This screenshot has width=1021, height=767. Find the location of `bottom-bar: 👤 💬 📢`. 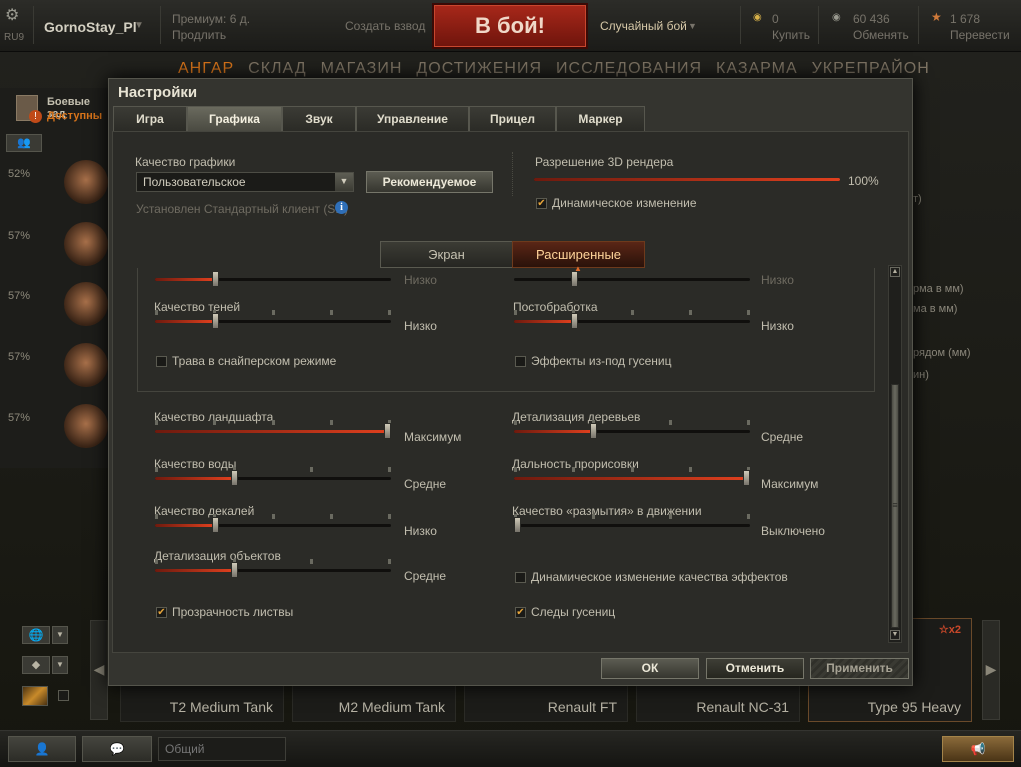

bottom-bar: 👤 💬 📢 is located at coordinates (510, 748).